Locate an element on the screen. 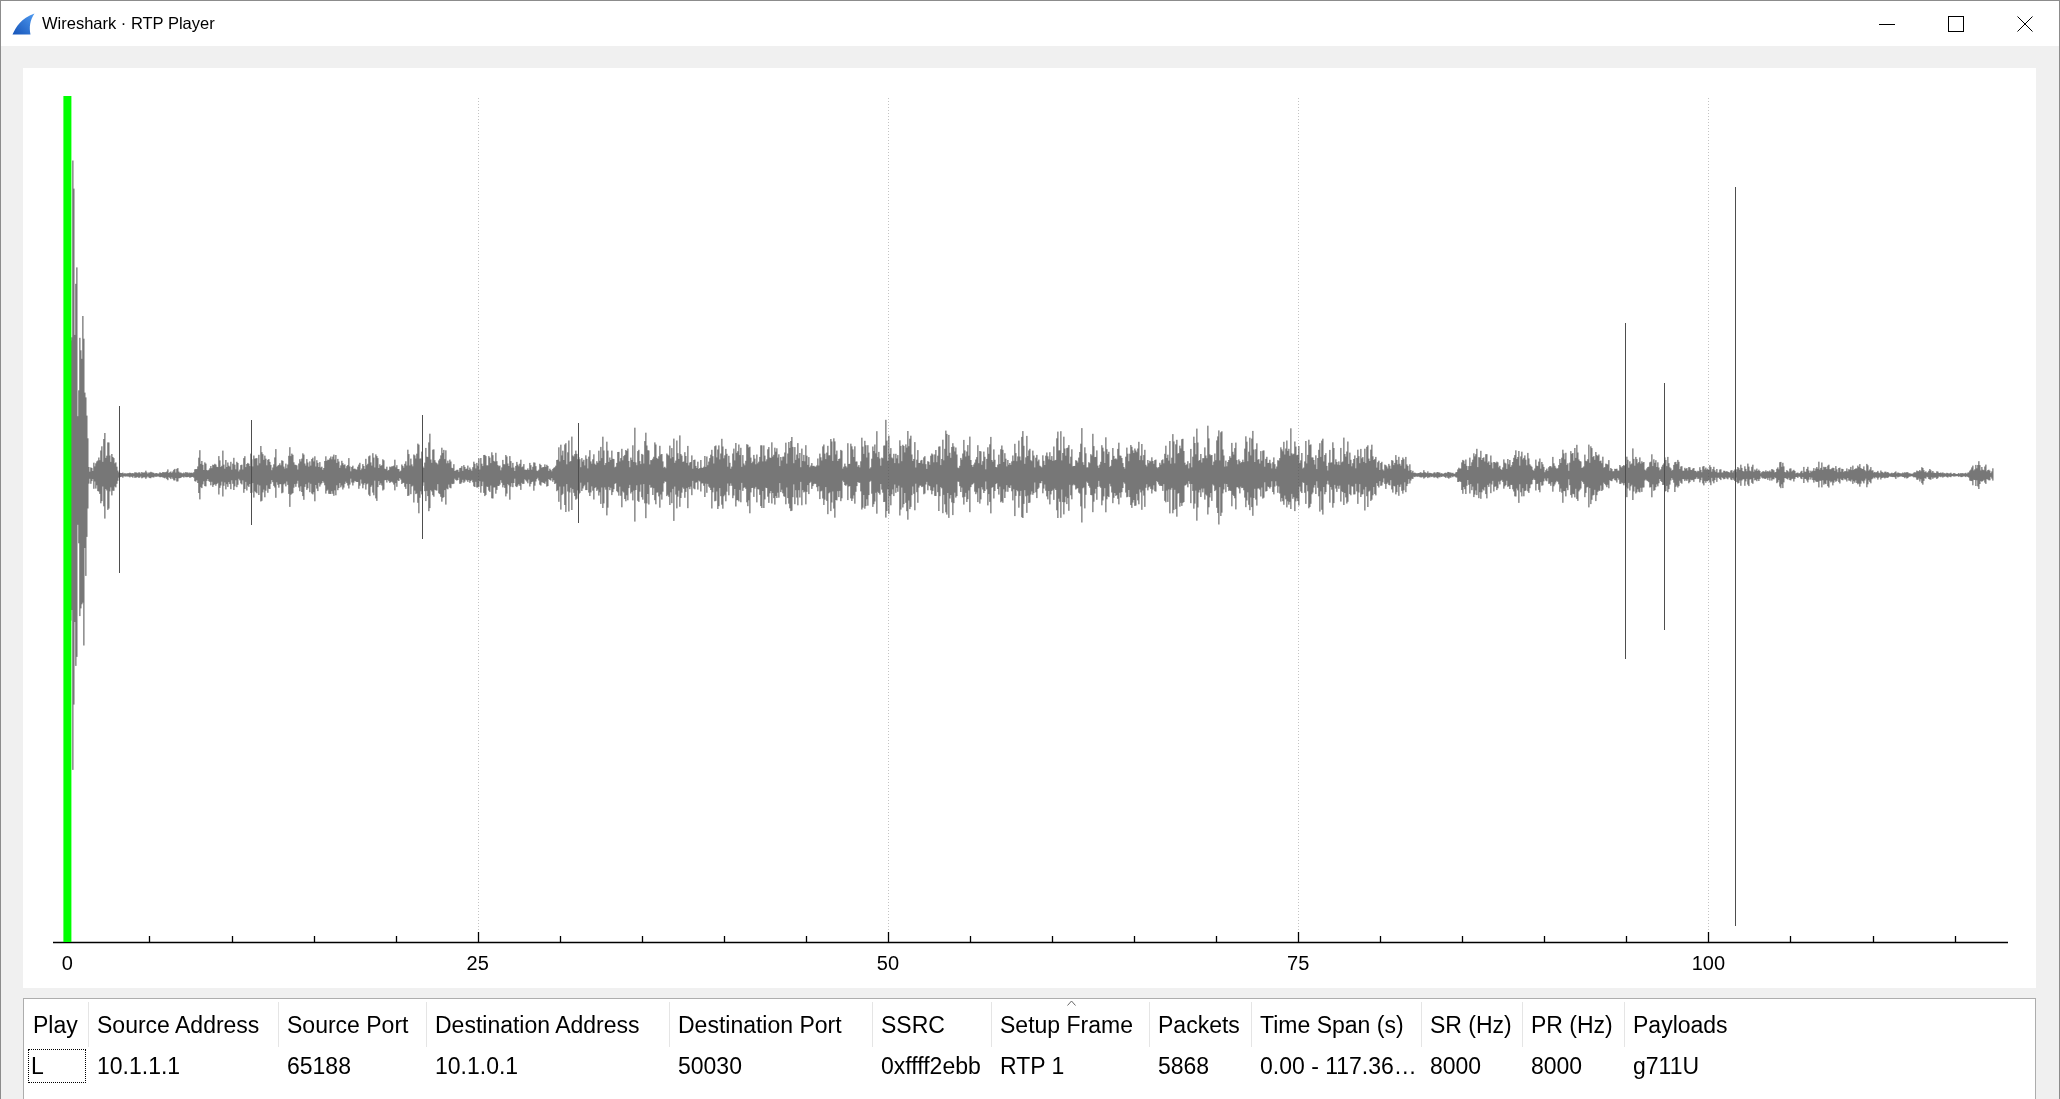 Image resolution: width=2060 pixels, height=1099 pixels. table-cell-text: 0xffff2ebb is located at coordinates (931, 1066).